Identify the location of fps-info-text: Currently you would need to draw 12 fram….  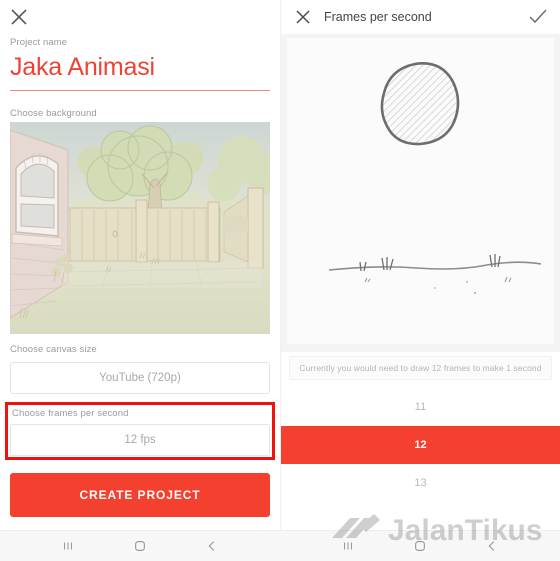
(420, 368).